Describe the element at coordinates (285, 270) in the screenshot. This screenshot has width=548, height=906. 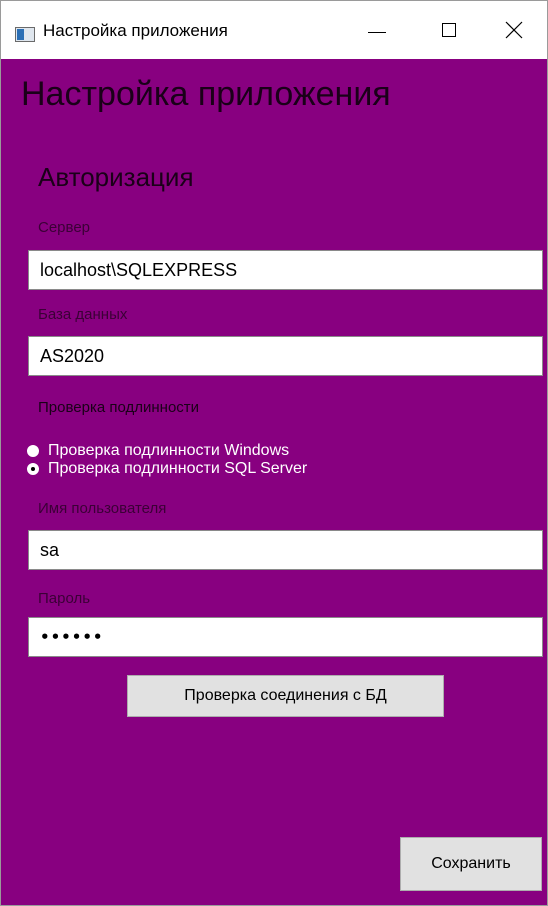
I see `server-input` at that location.